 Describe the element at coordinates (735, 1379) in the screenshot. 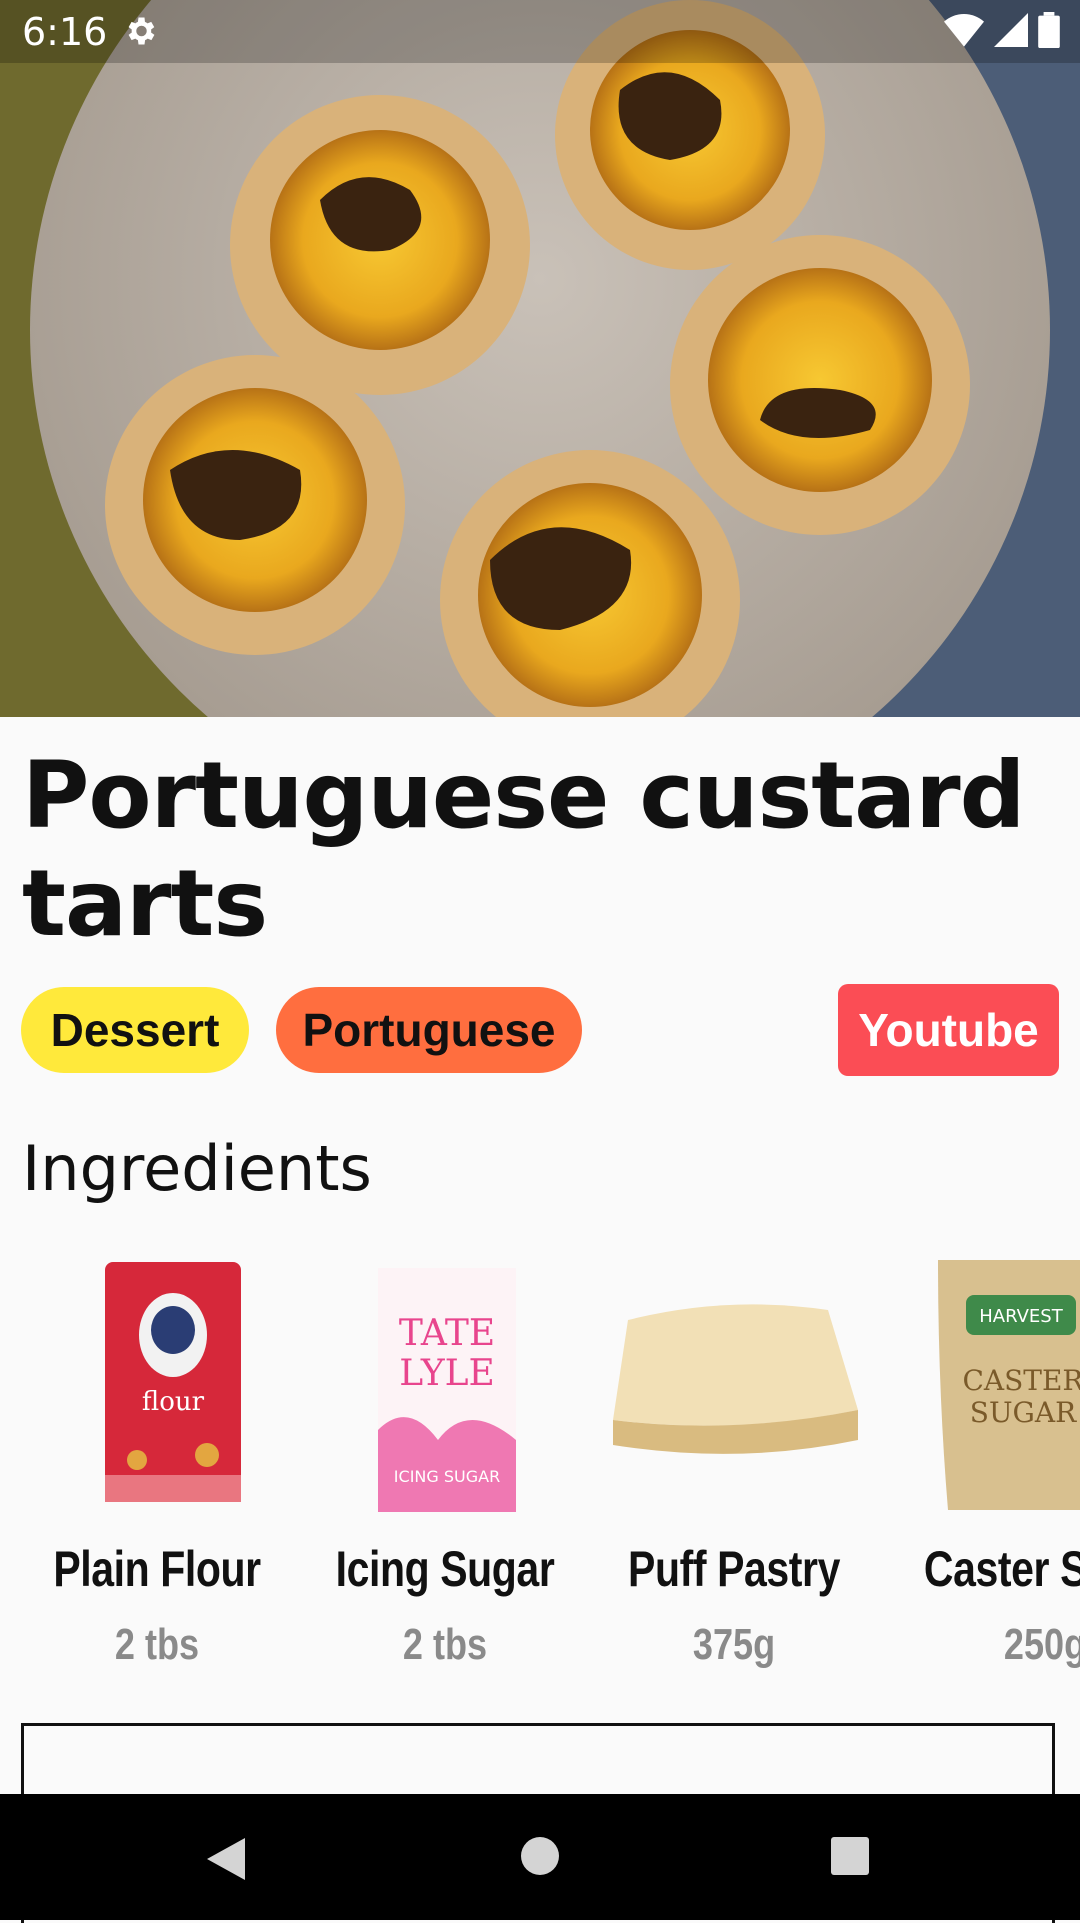

I see `puff-pastry-image` at that location.